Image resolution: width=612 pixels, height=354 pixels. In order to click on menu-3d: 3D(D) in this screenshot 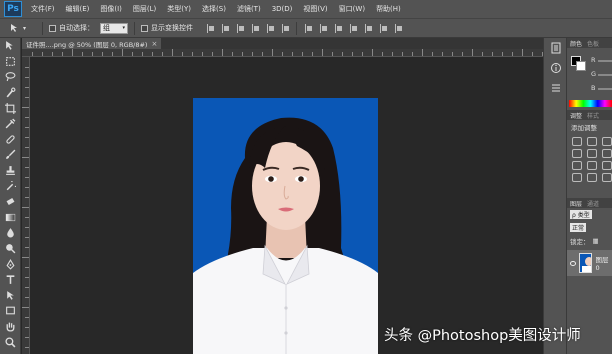, I will do `click(283, 9)`.